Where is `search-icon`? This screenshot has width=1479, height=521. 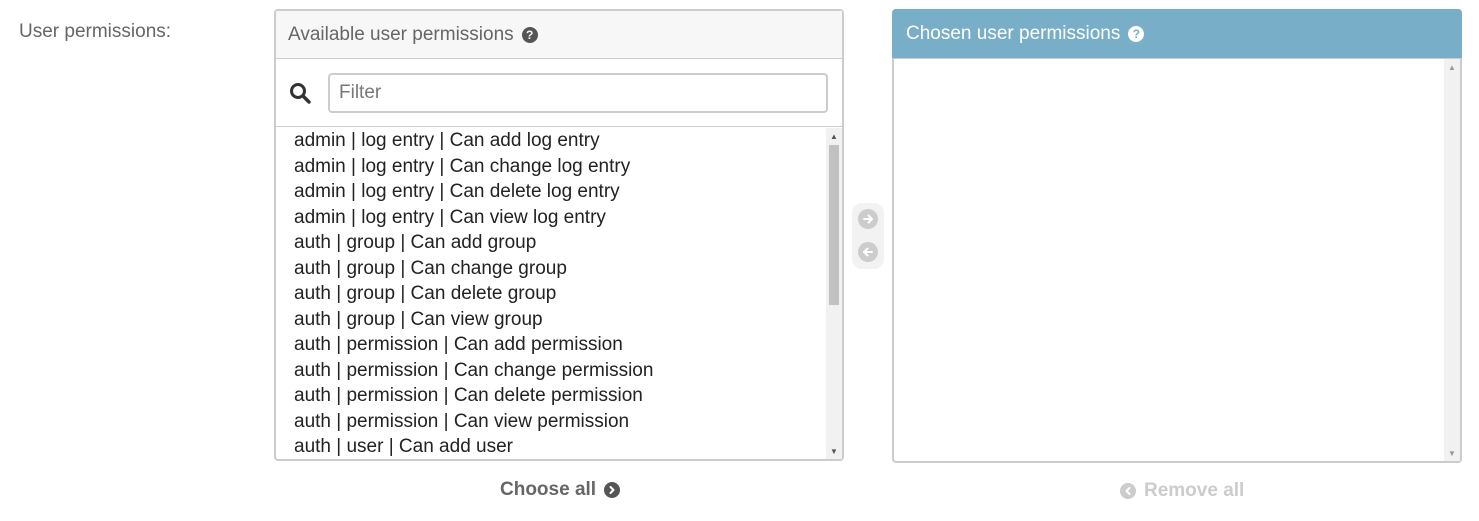 search-icon is located at coordinates (300, 93).